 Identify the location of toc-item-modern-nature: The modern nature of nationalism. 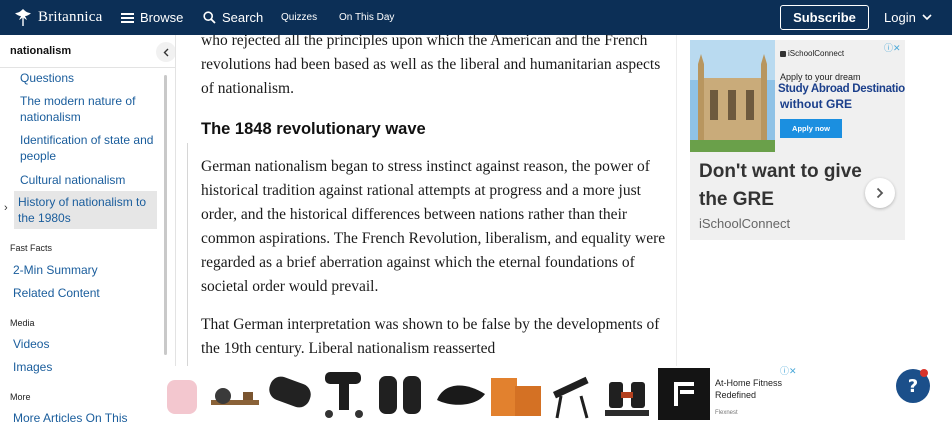
(90, 109).